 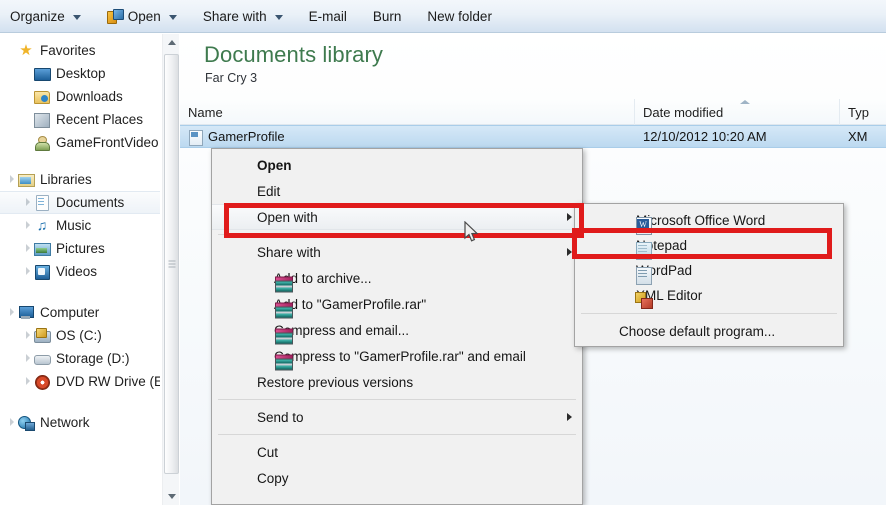 I want to click on sidebar-item-gamefrontvideo: GameFrontVideo, so click(x=80, y=142).